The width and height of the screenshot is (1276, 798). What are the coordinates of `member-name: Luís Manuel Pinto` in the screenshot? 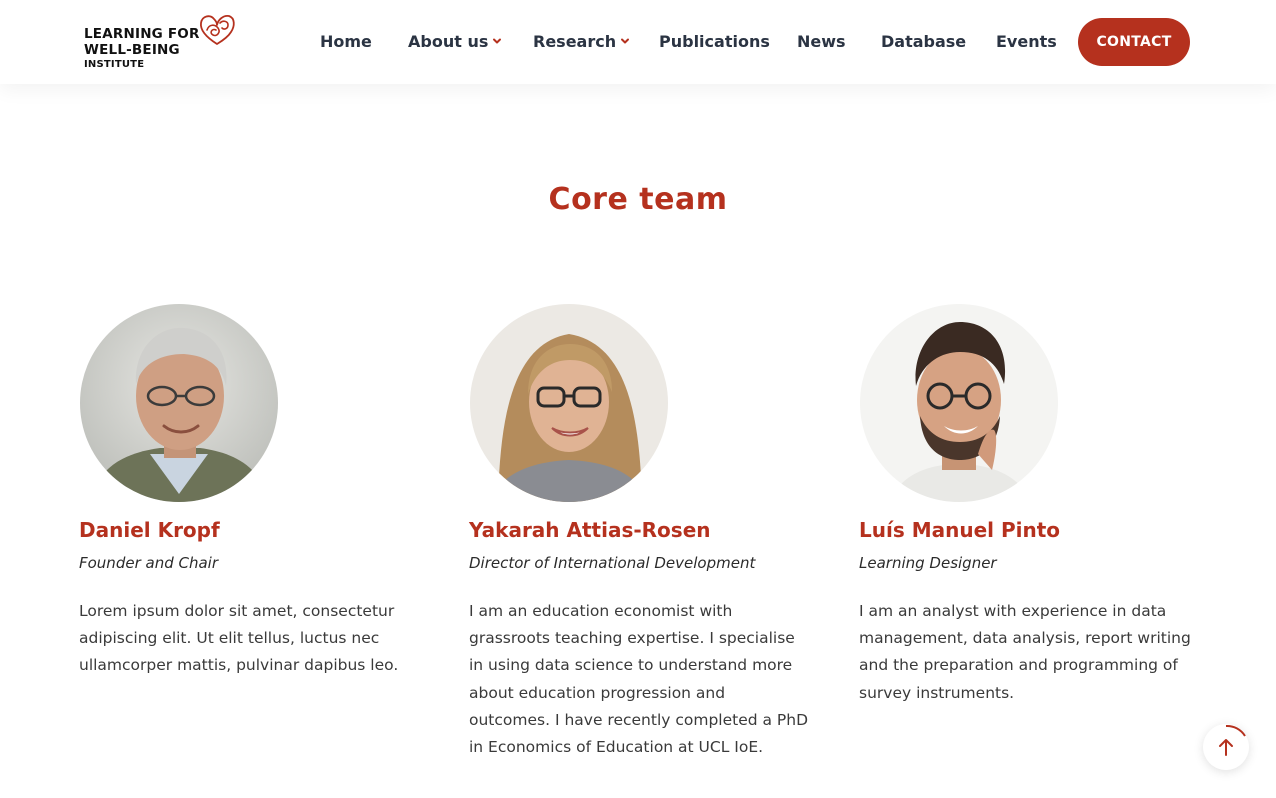 It's located at (960, 530).